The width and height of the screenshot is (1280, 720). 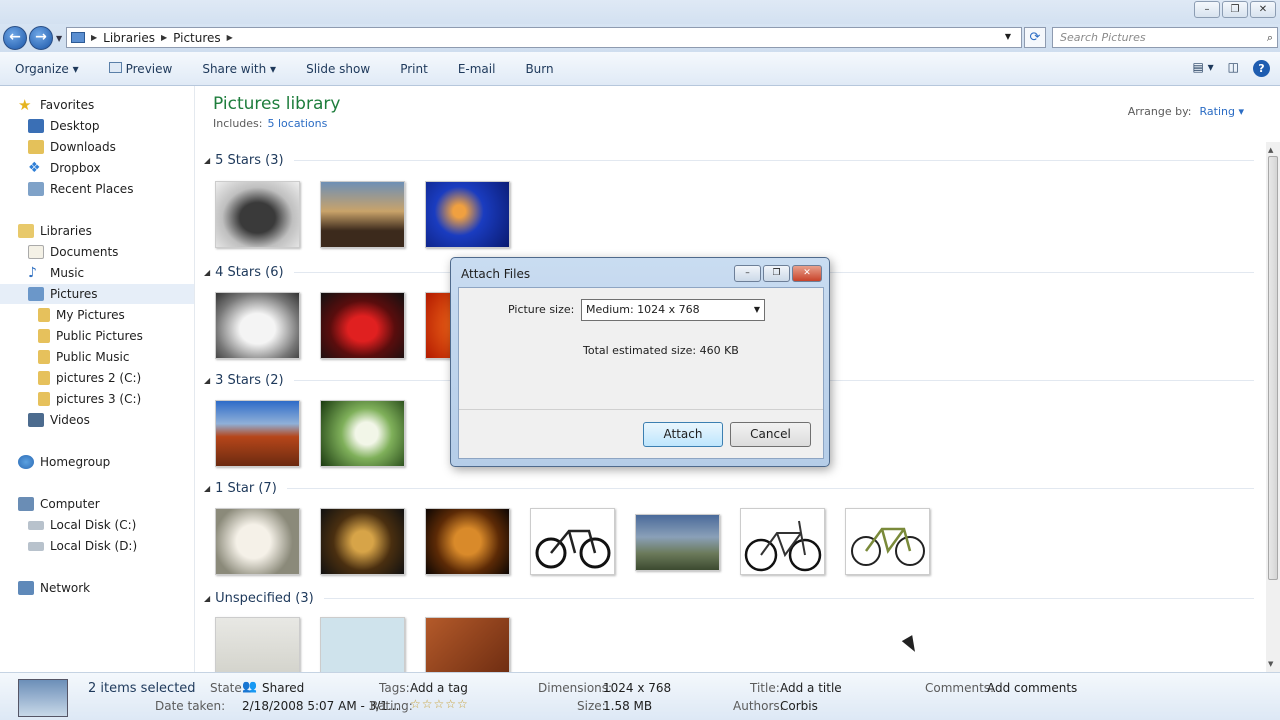 What do you see at coordinates (90, 315) in the screenshot?
I see `nav-label: My Pictures` at bounding box center [90, 315].